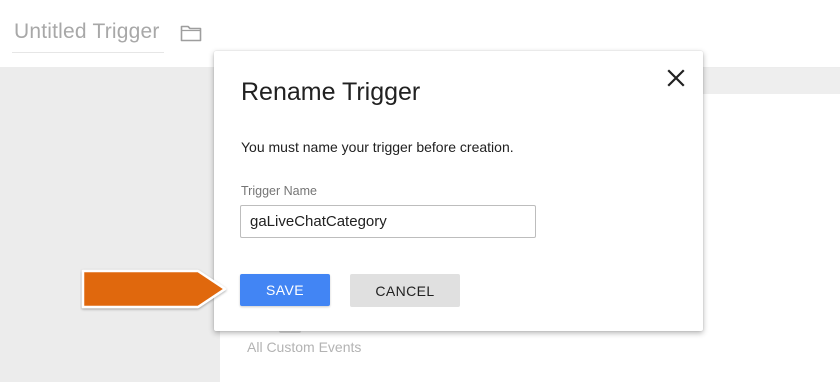  Describe the element at coordinates (154, 289) in the screenshot. I see `arrow-right-icon` at that location.